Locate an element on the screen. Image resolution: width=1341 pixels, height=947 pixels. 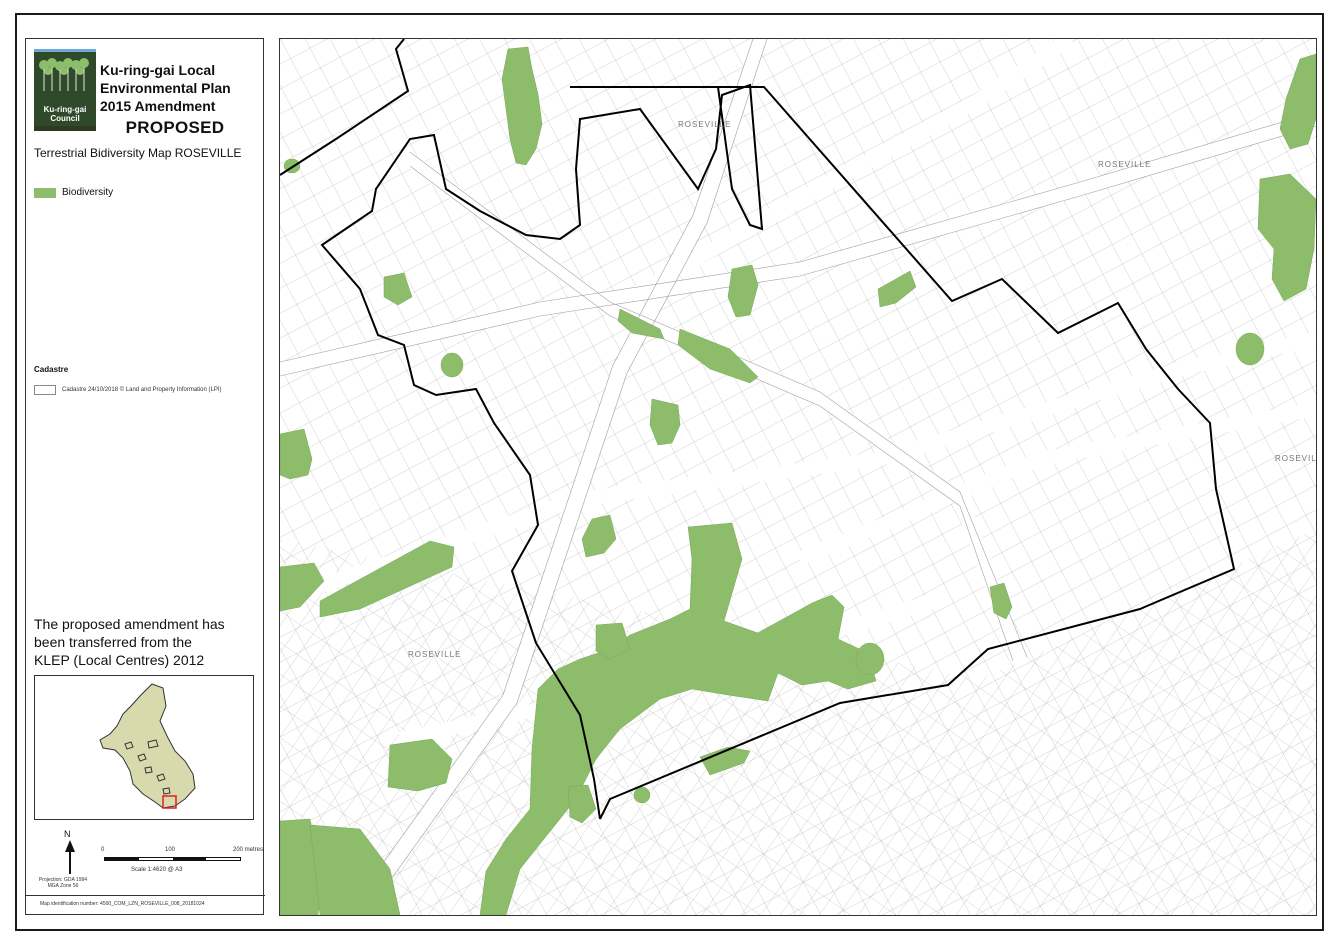
cadastre-swatch is located at coordinates (45, 390).